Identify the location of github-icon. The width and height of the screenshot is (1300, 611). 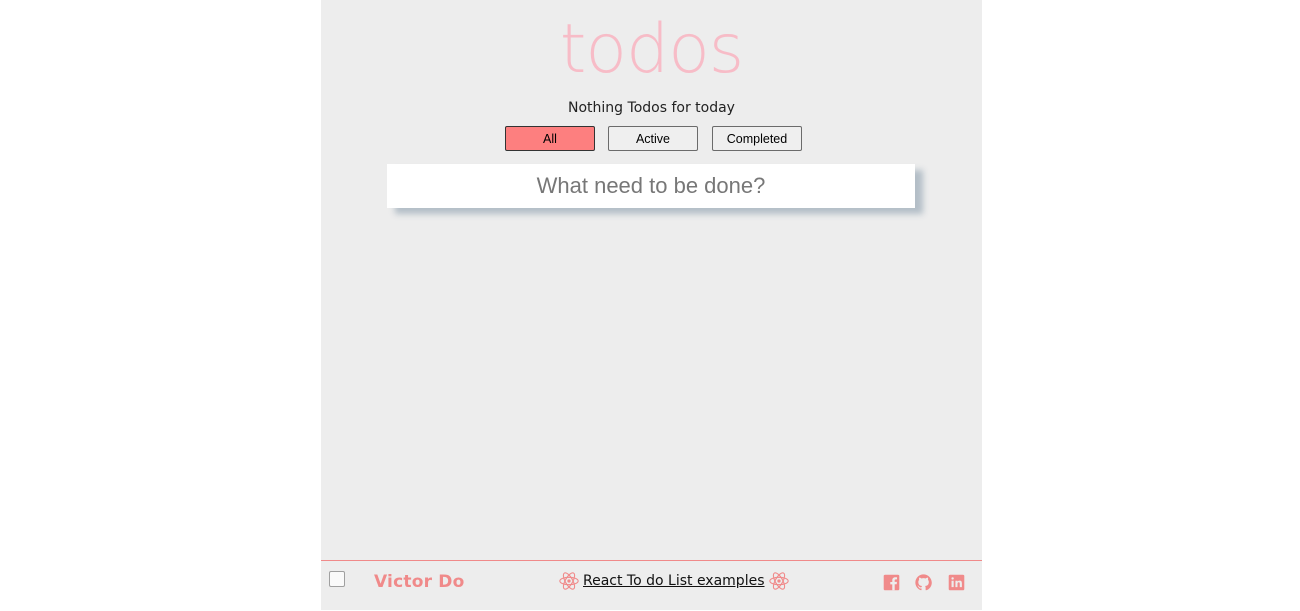
(923, 582).